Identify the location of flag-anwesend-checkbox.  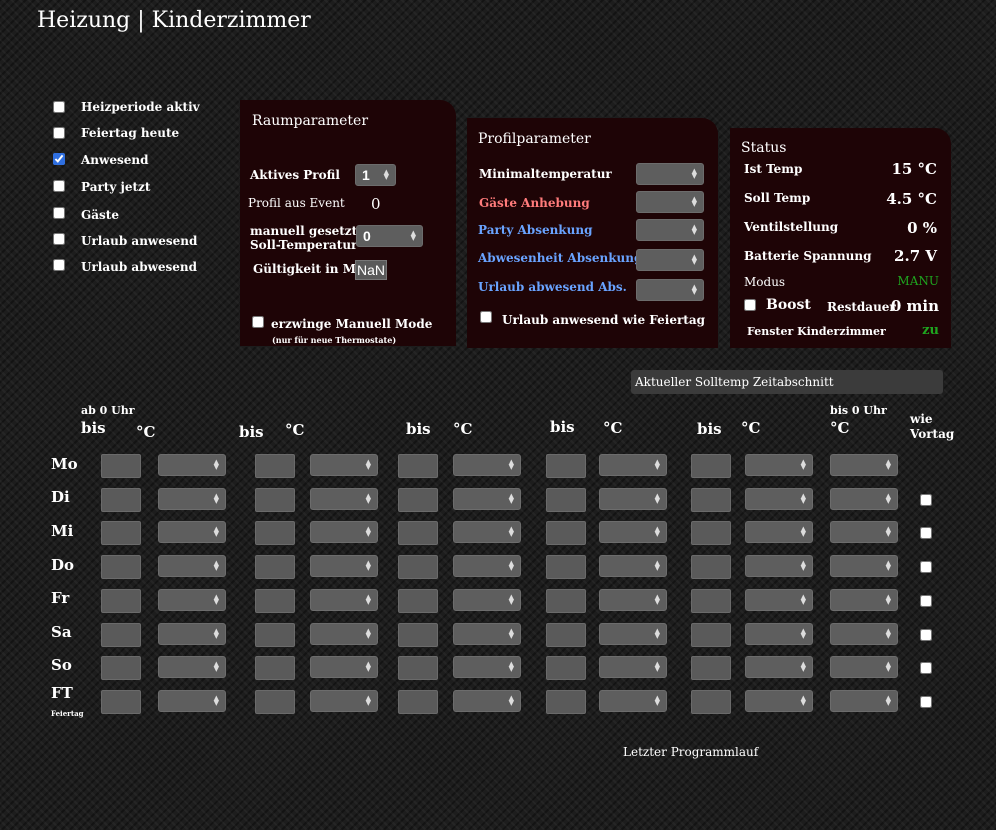
(59, 159).